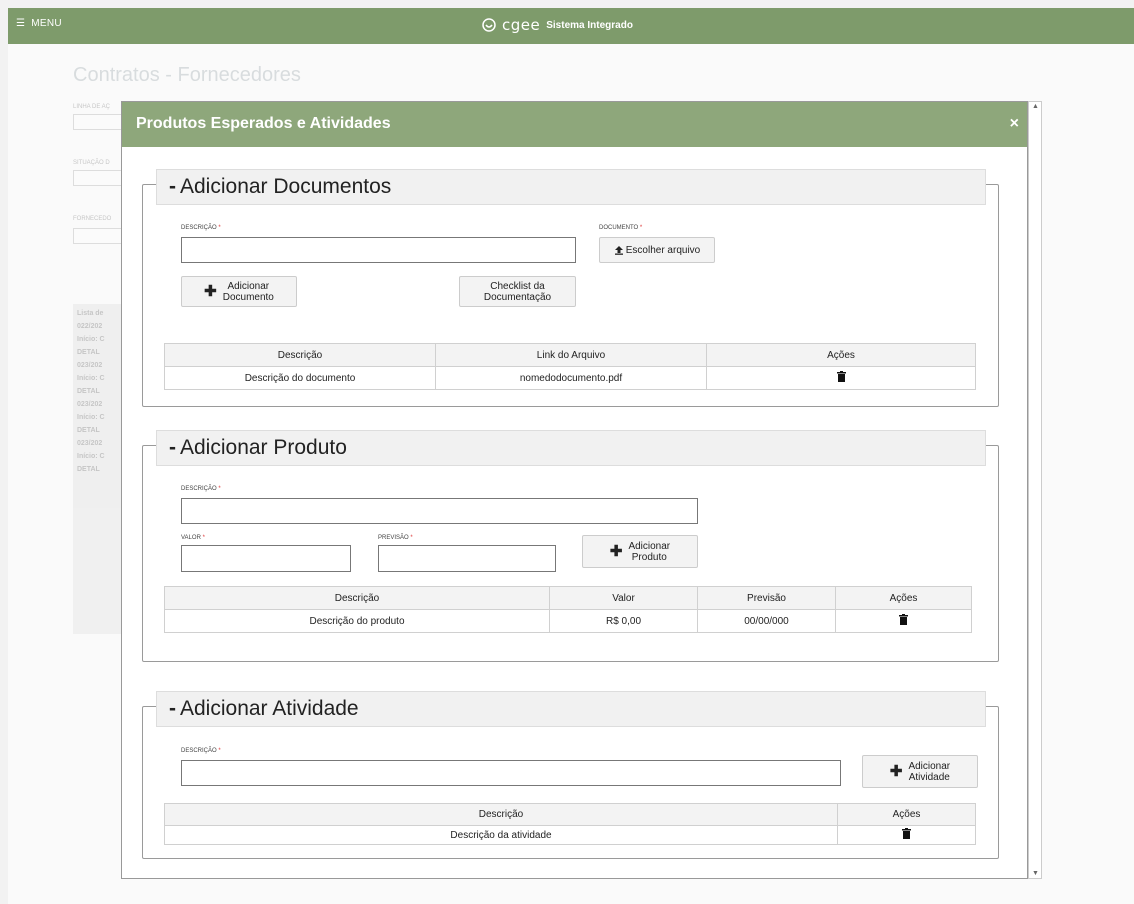 This screenshot has width=1134, height=904. What do you see at coordinates (266, 558) in the screenshot?
I see `product-value-input` at bounding box center [266, 558].